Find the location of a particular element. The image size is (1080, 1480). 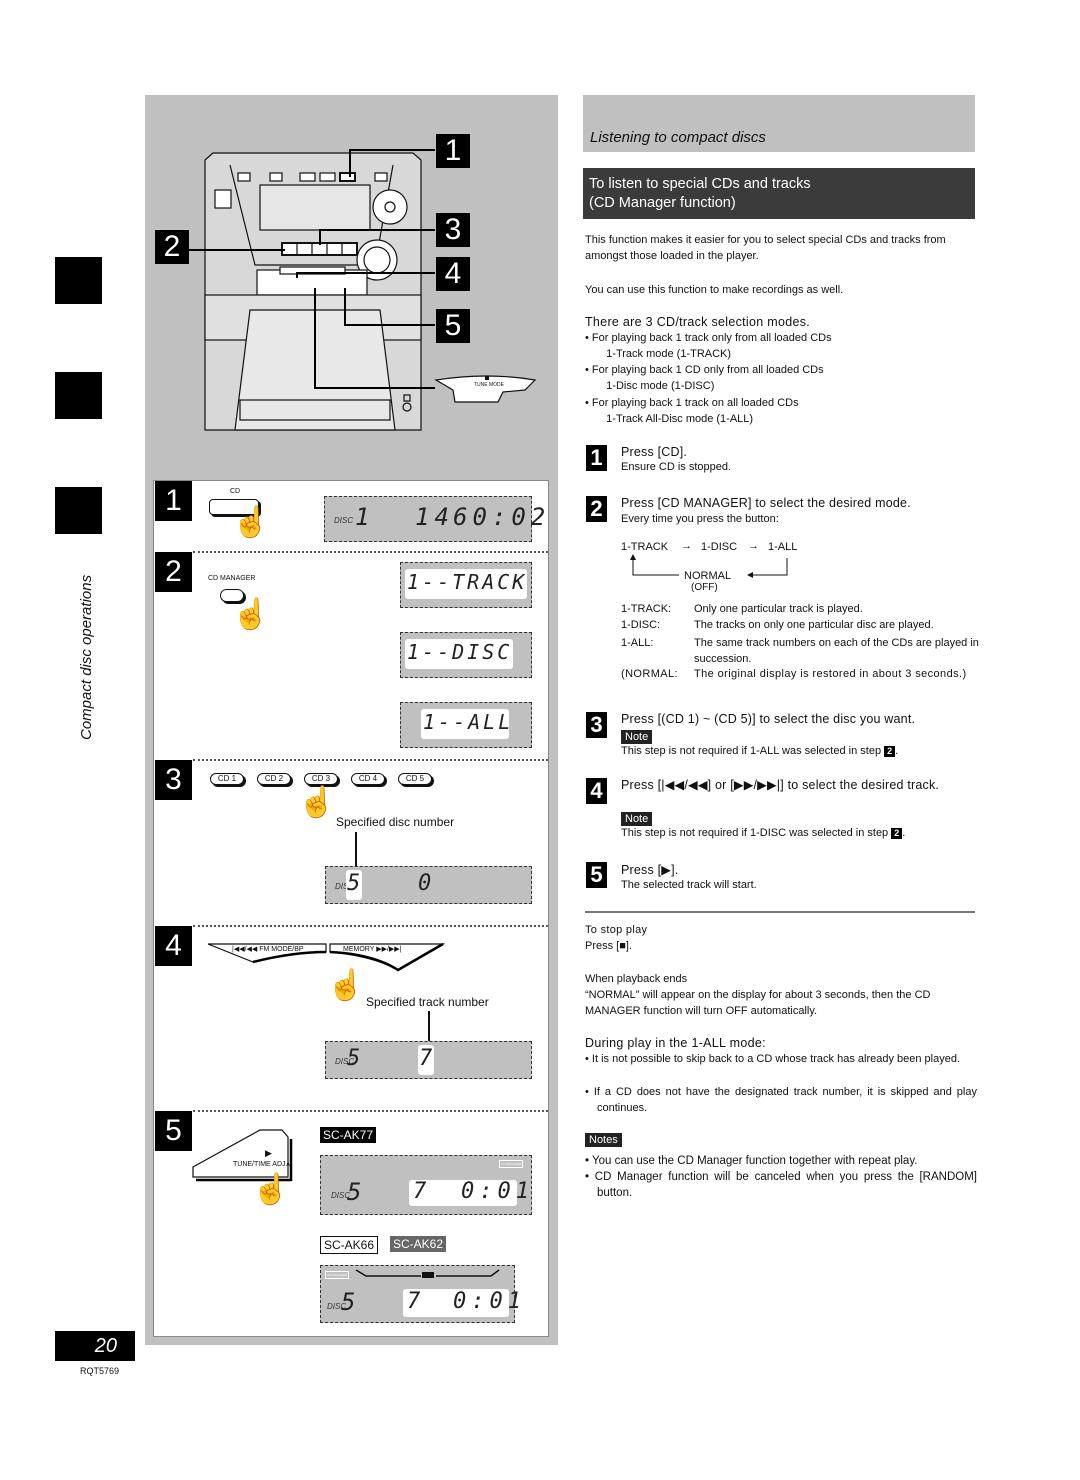

callout-4: 4 is located at coordinates (453, 274).